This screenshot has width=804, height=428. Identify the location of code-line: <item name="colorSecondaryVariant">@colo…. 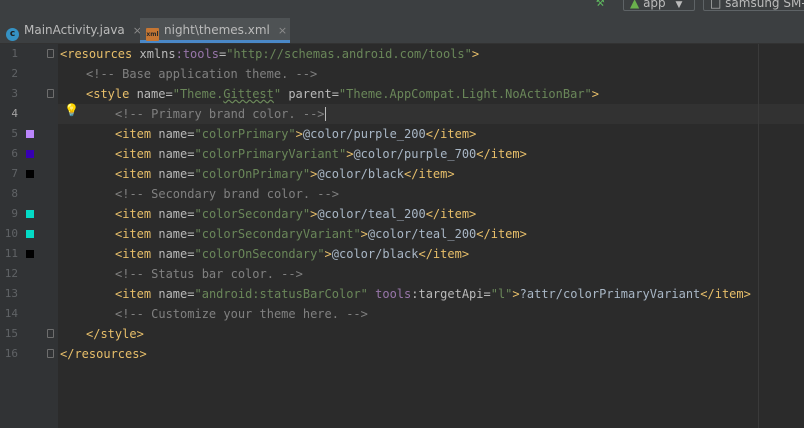
(321, 234).